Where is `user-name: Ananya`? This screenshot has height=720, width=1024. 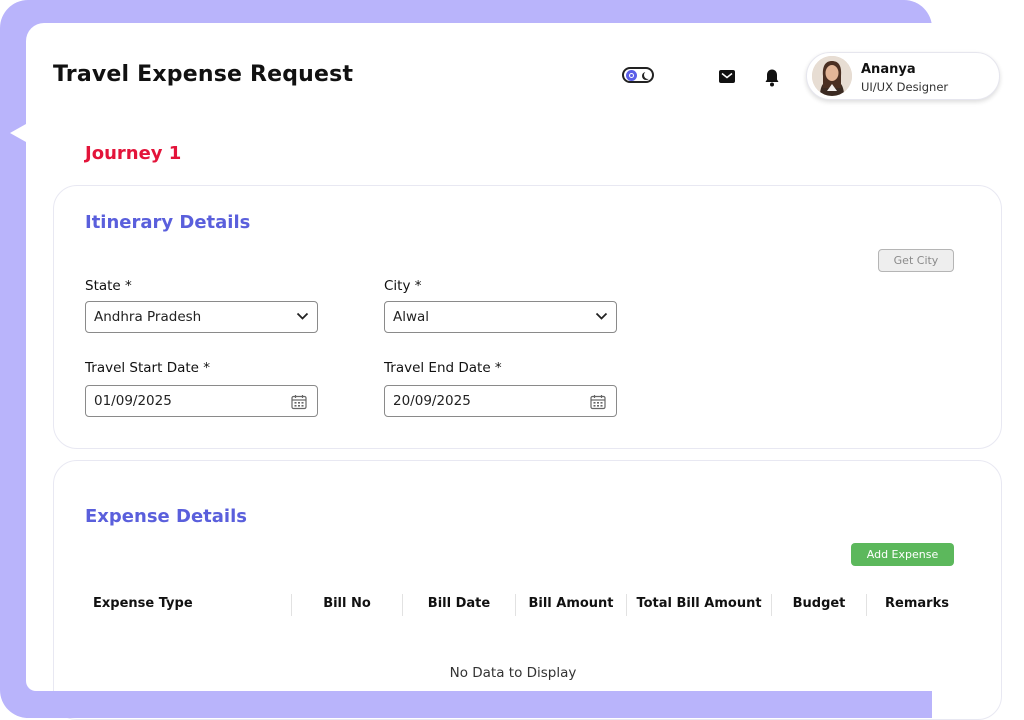
user-name: Ananya is located at coordinates (888, 69).